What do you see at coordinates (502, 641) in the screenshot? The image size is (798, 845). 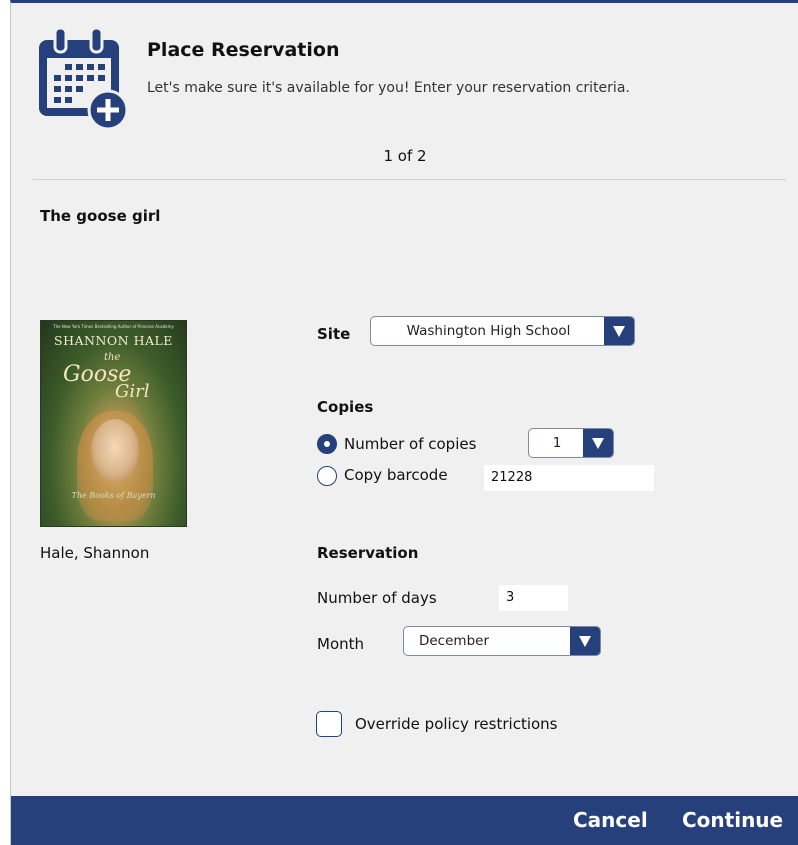 I see `month-select: December` at bounding box center [502, 641].